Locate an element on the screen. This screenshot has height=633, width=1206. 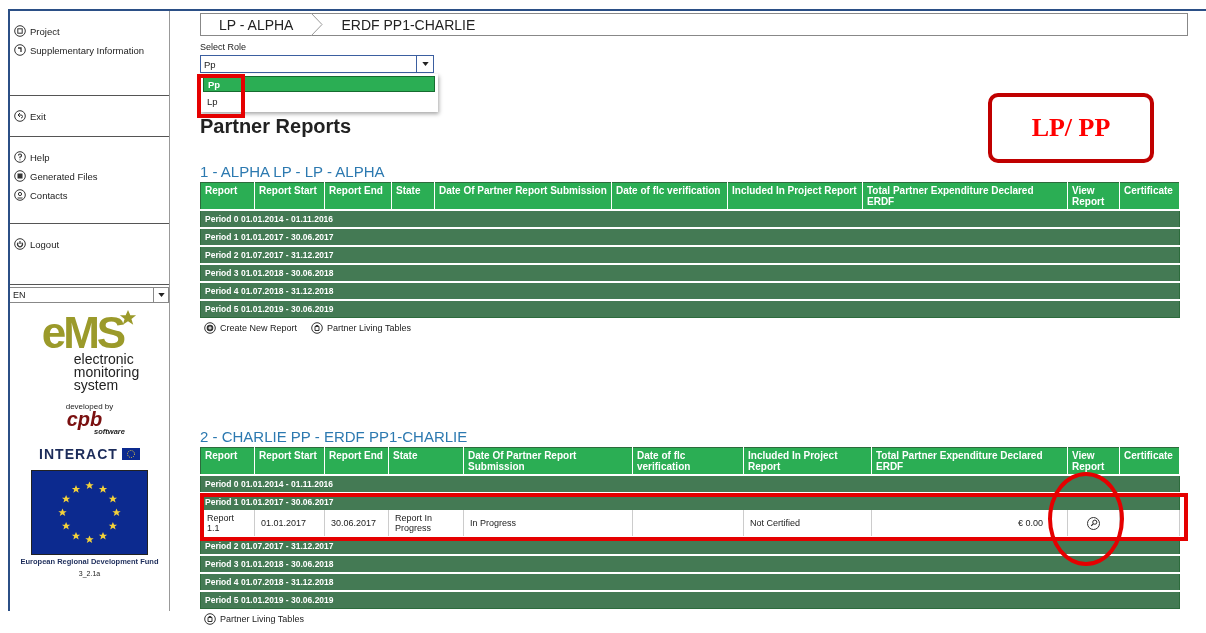
person-icon is located at coordinates (20, 195).